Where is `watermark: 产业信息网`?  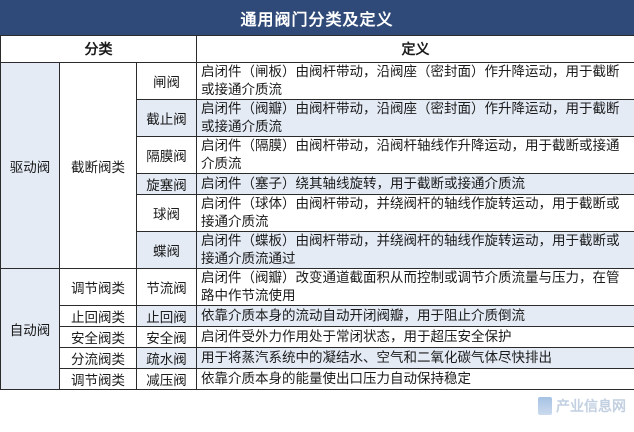
watermark: 产业信息网 is located at coordinates (582, 406).